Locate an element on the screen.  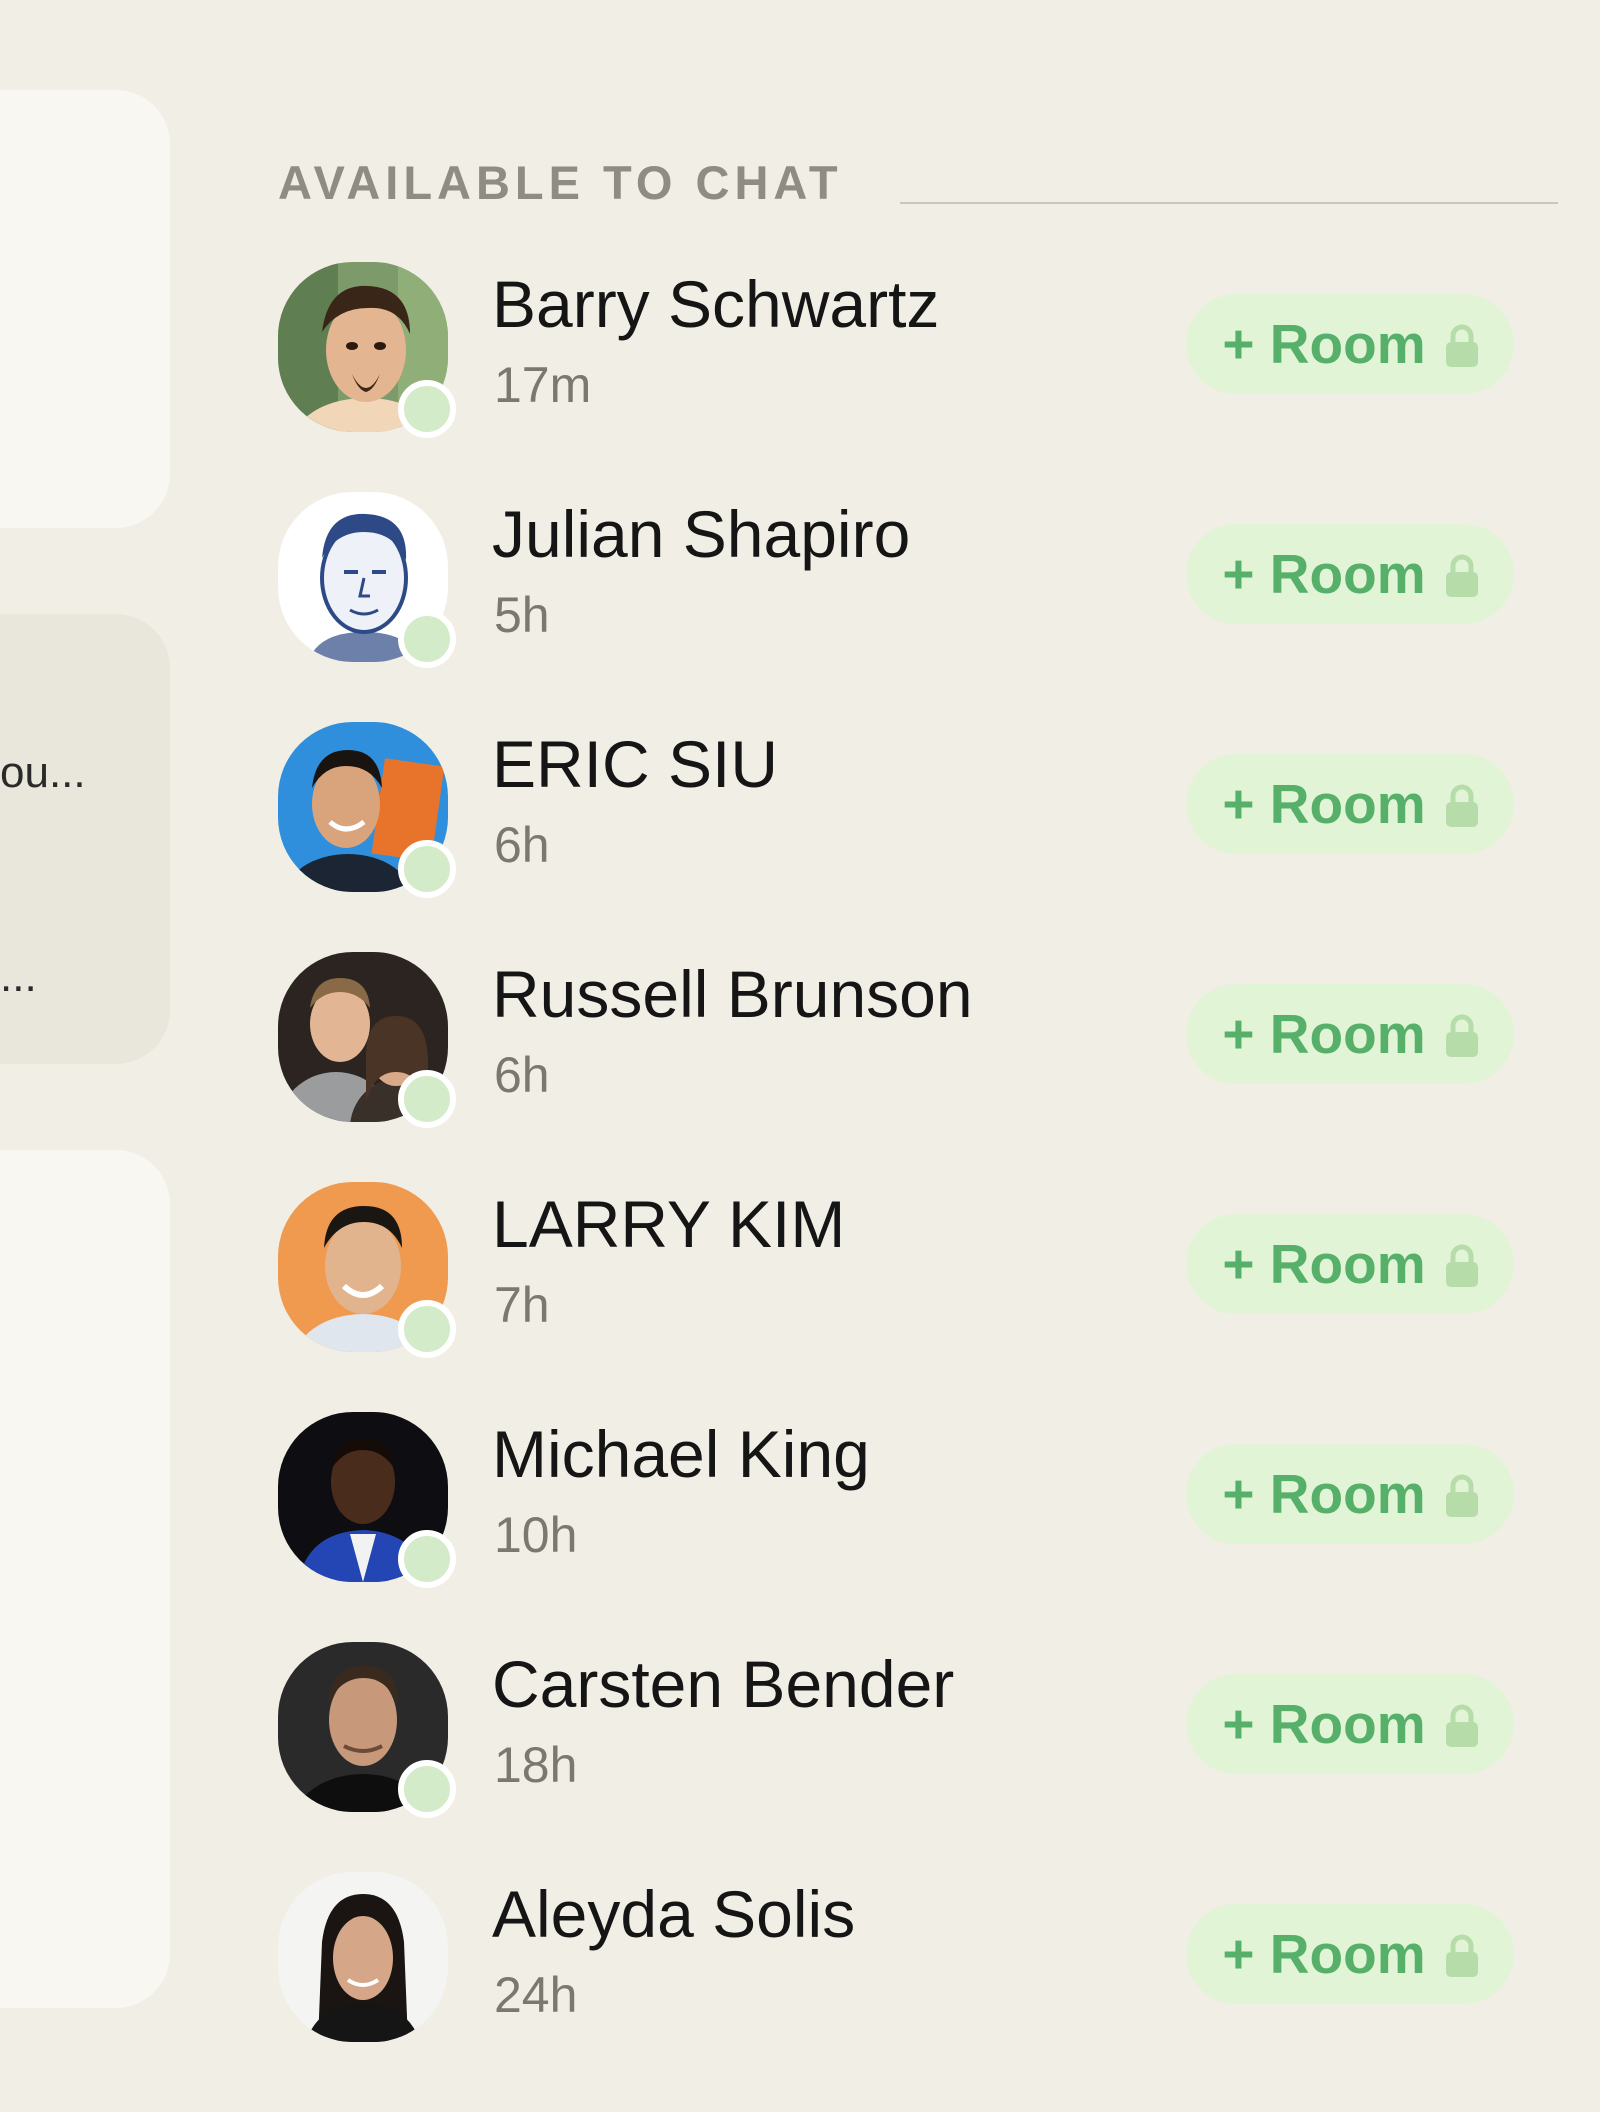
contact-name: Russell Brunson is located at coordinates (732, 994).